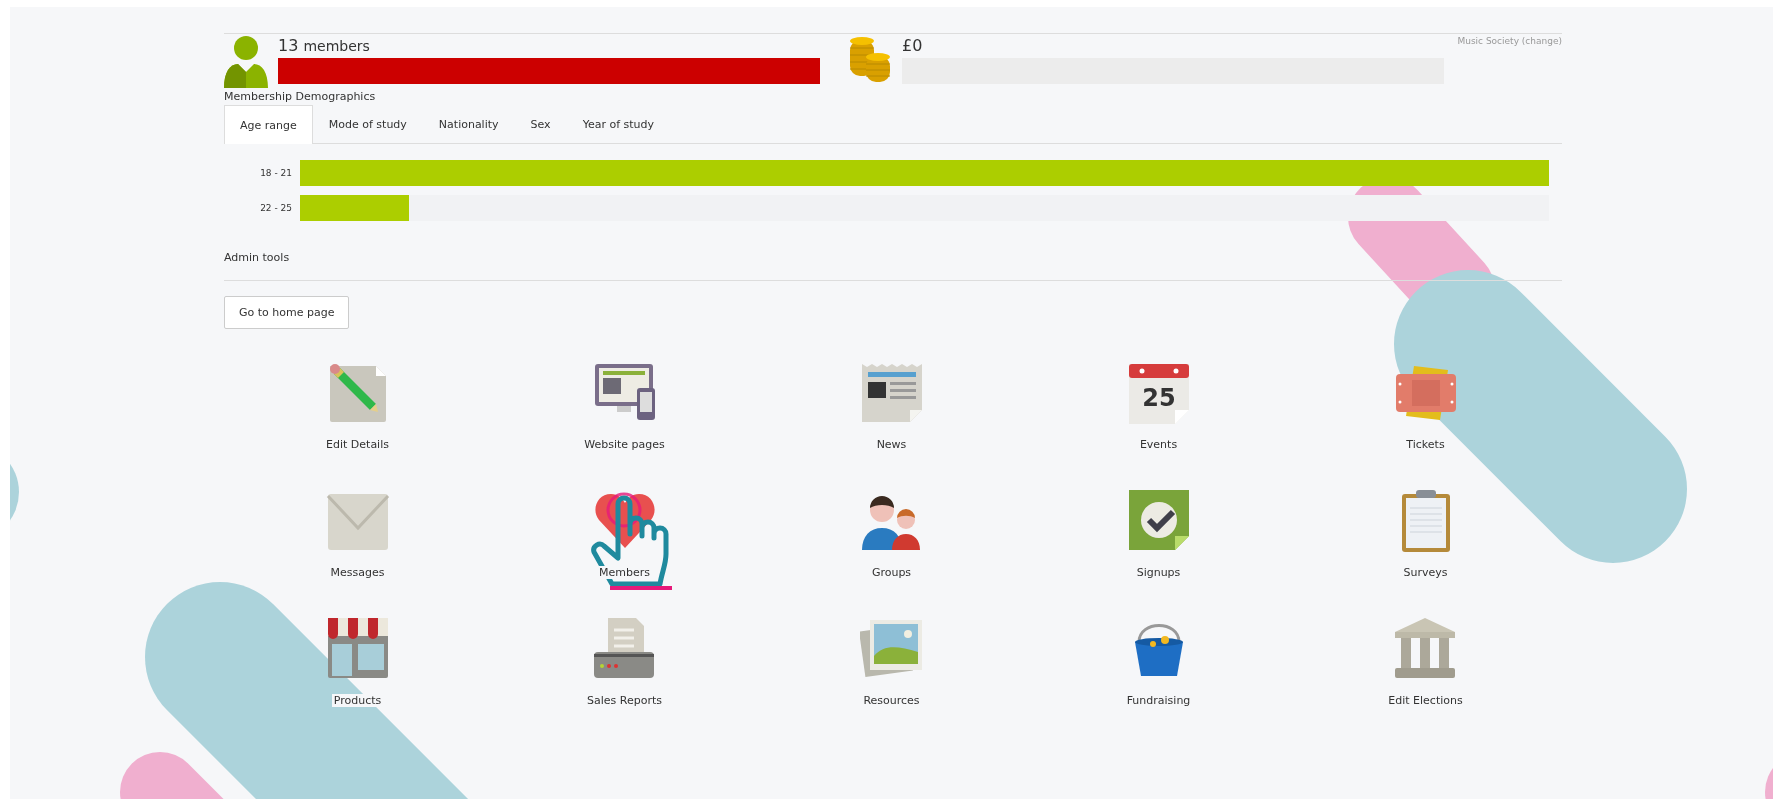  What do you see at coordinates (1425, 648) in the screenshot?
I see `columned-building-icon` at bounding box center [1425, 648].